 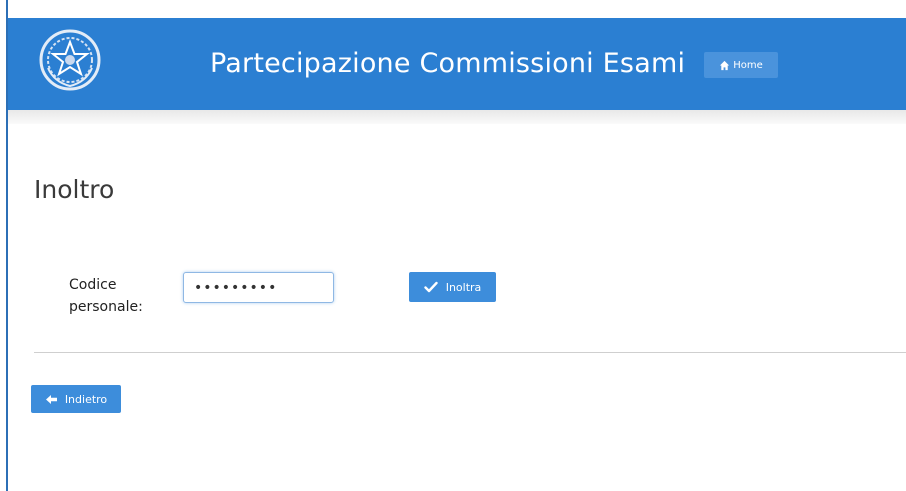 I want to click on home-icon, so click(x=725, y=65).